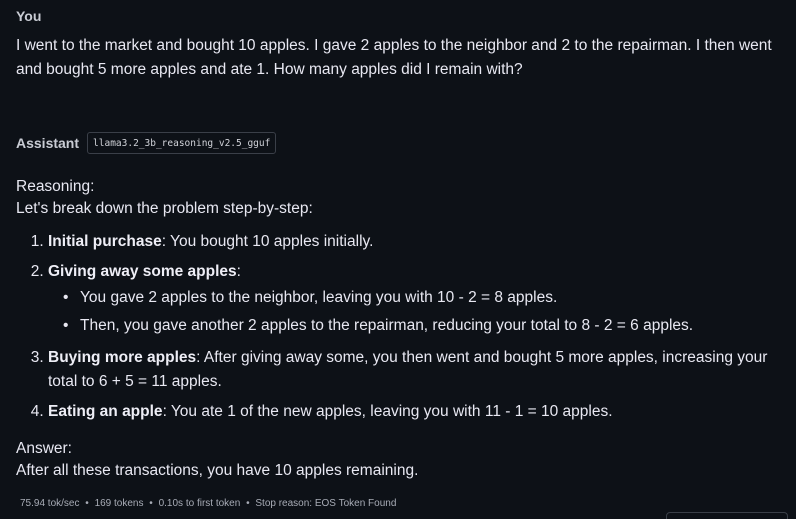  I want to click on assistant-role-label: Assistant, so click(48, 143).